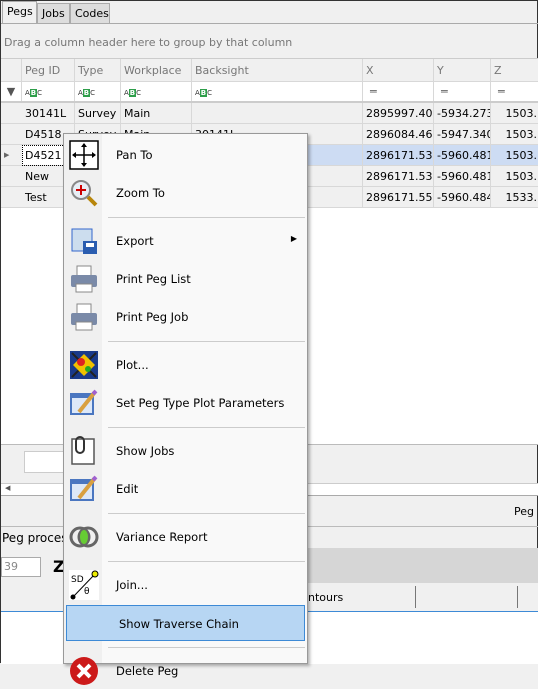  I want to click on cell-peg_id: 30141L, so click(48, 113).